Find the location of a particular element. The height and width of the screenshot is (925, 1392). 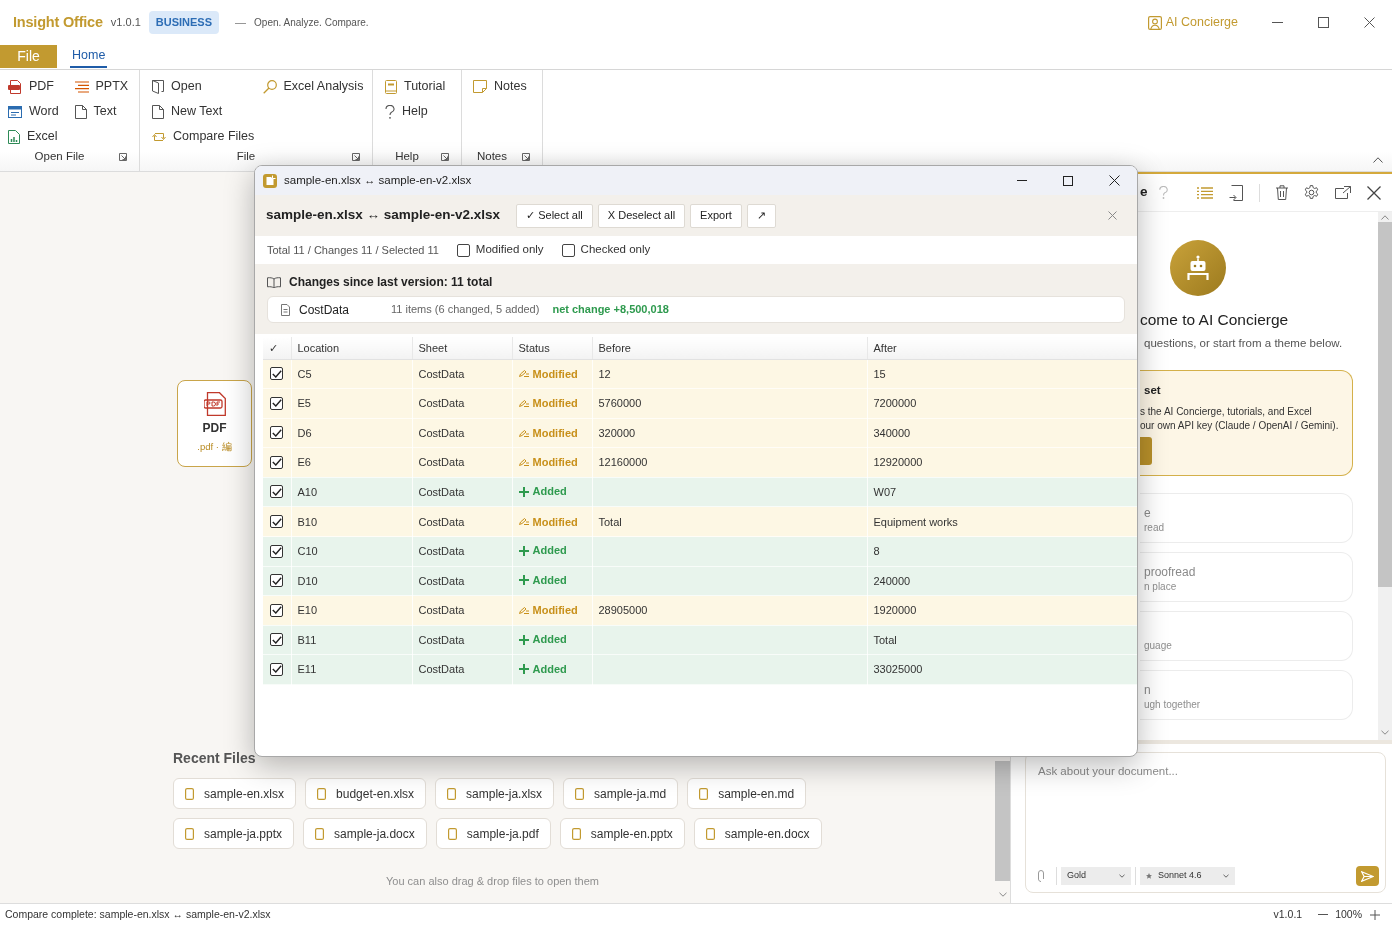

chat-input-box: Ask about your document... Gold Sonnet 4.6 is located at coordinates (1205, 822).